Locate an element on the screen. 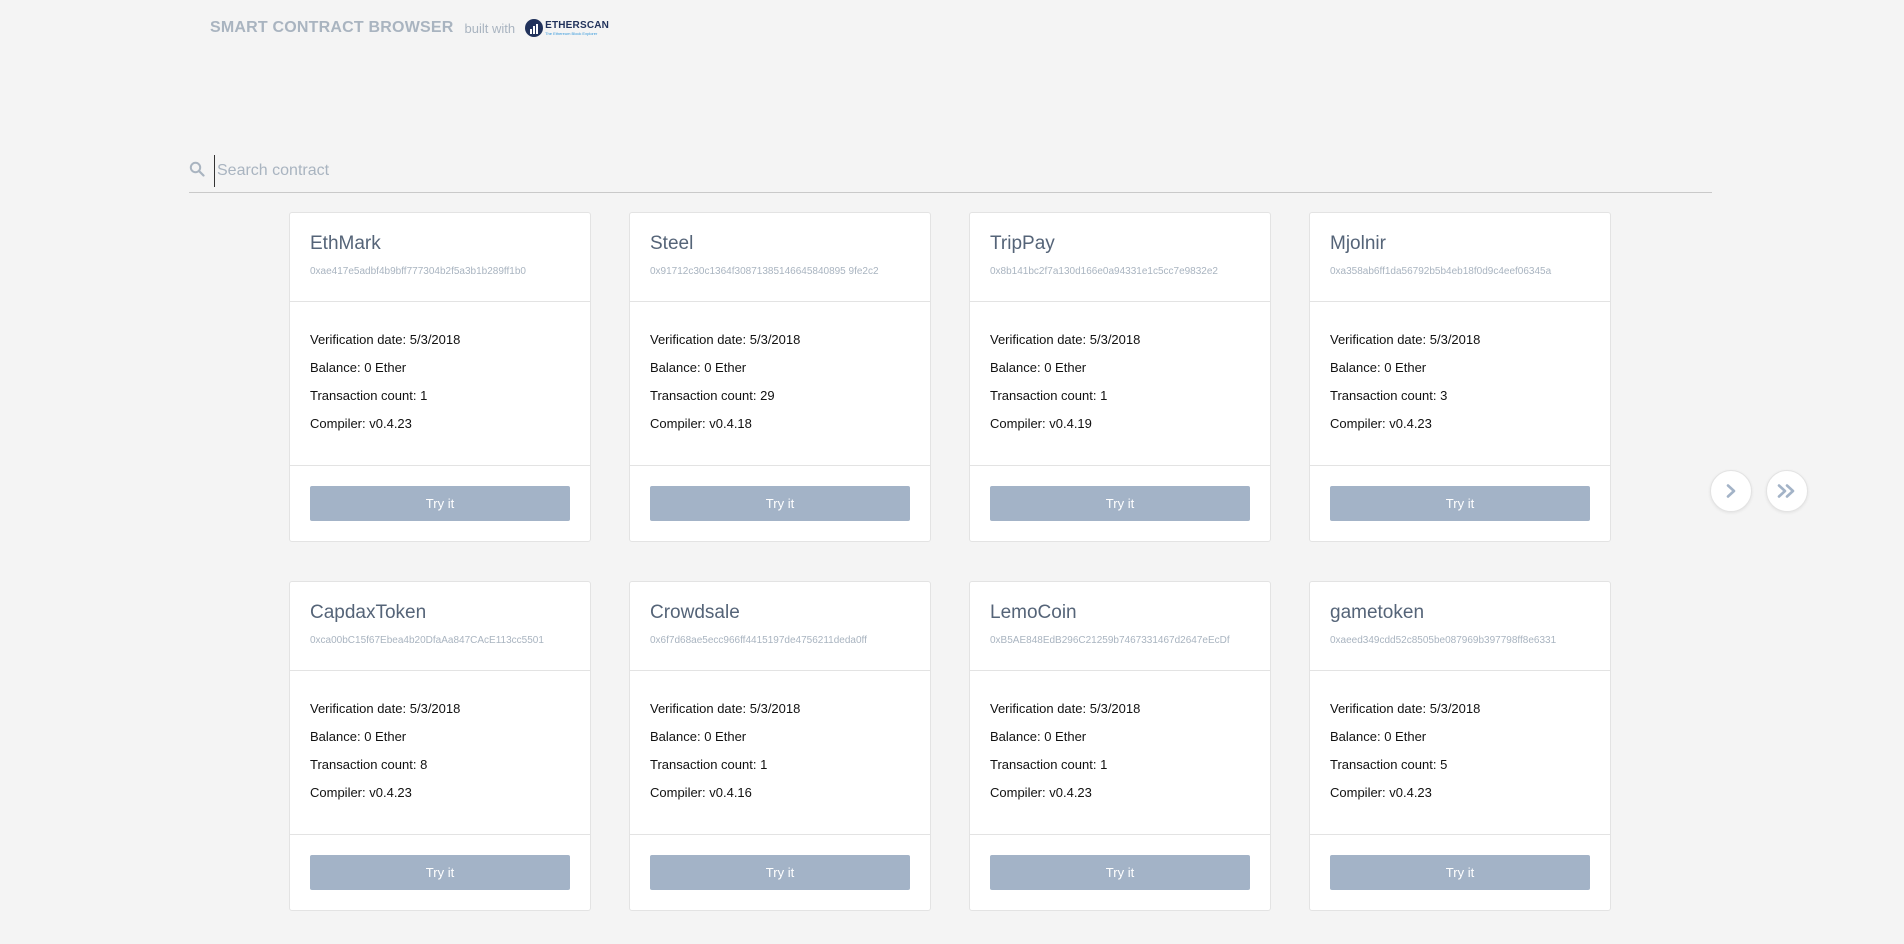 The width and height of the screenshot is (1904, 944). etherscan-logo-tagline: The Ethereum Block Explorer is located at coordinates (571, 33).